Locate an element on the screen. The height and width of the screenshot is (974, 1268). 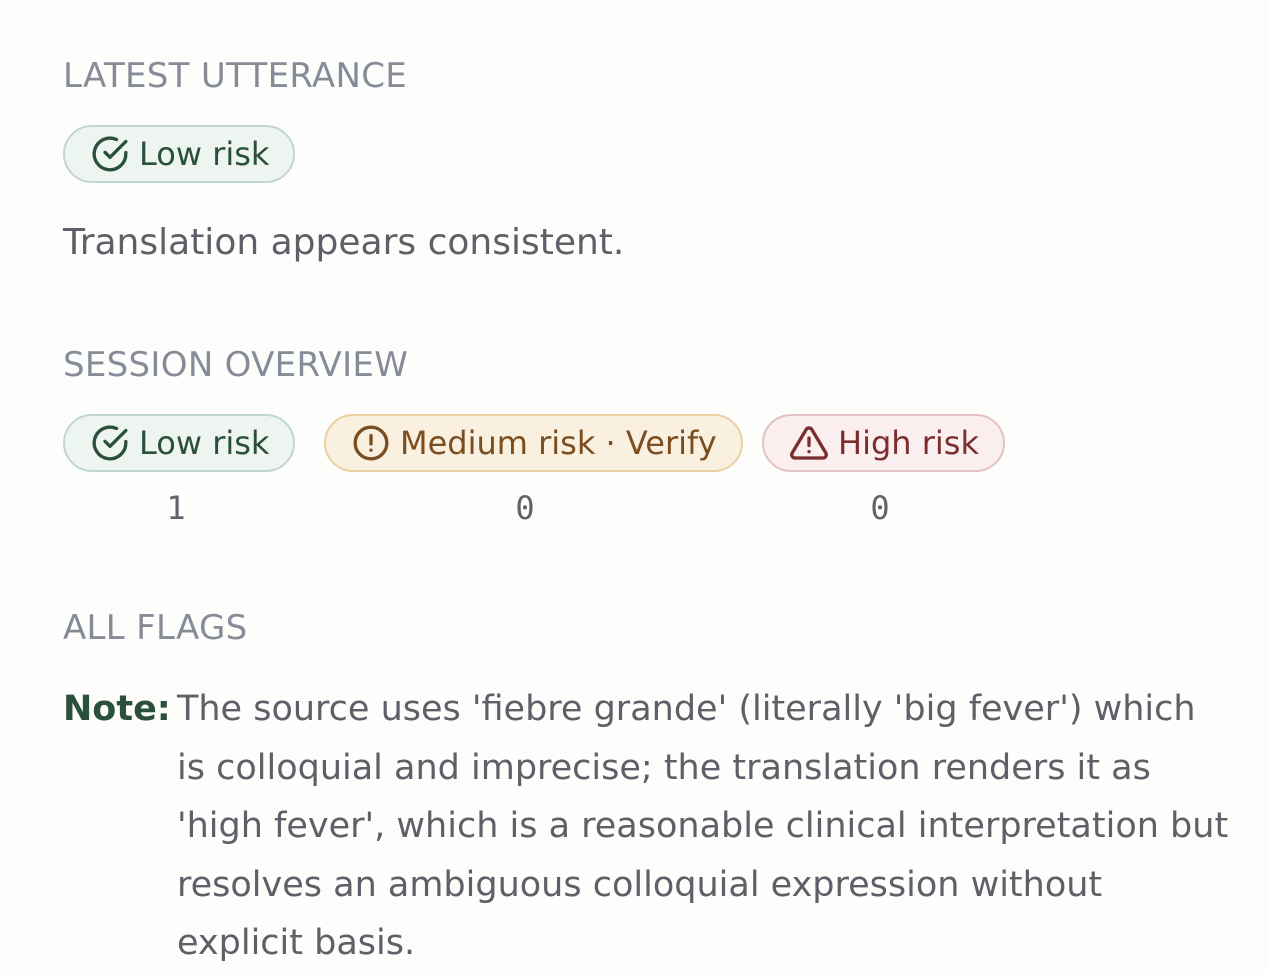
overview-low-risk-label: Low risk is located at coordinates (204, 443).